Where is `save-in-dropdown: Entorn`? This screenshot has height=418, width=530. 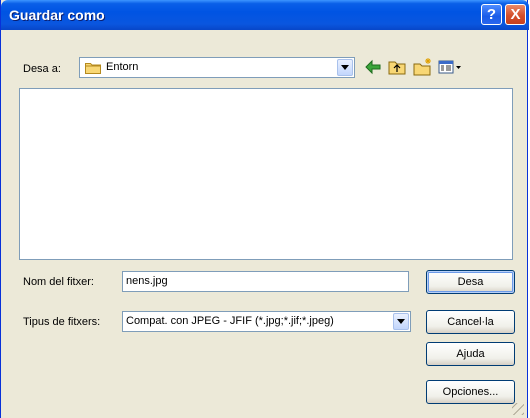
save-in-dropdown: Entorn is located at coordinates (217, 67).